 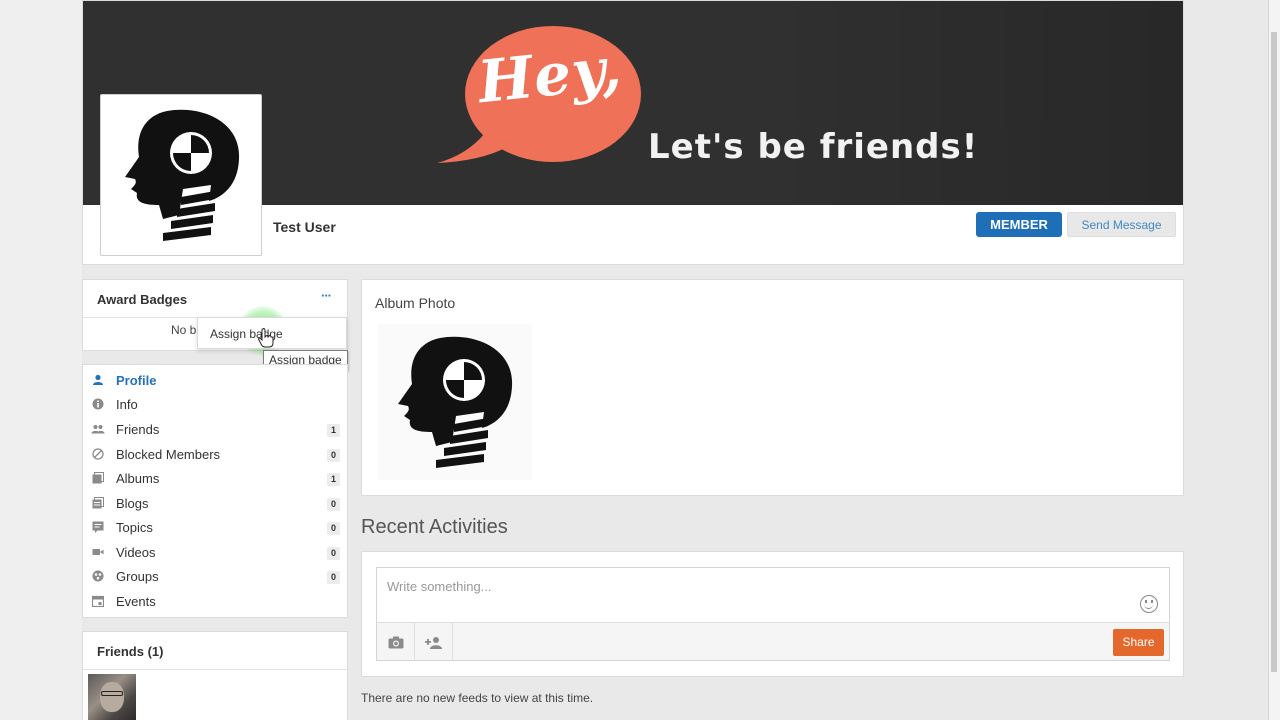 I want to click on hand-cursor-icon, so click(x=266, y=338).